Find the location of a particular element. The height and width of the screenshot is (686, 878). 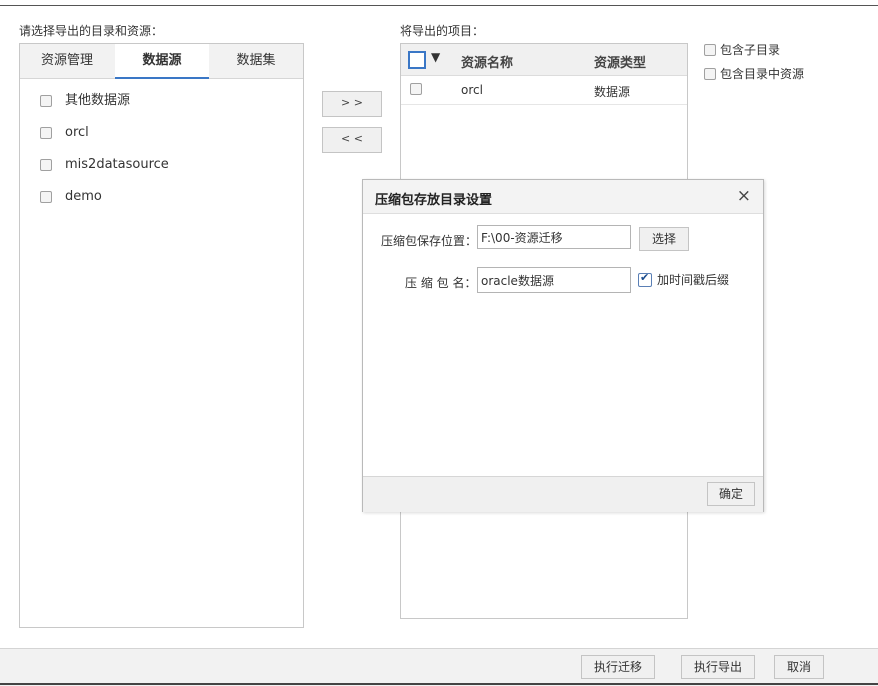

execute-export-button: 执行导出 is located at coordinates (718, 667).